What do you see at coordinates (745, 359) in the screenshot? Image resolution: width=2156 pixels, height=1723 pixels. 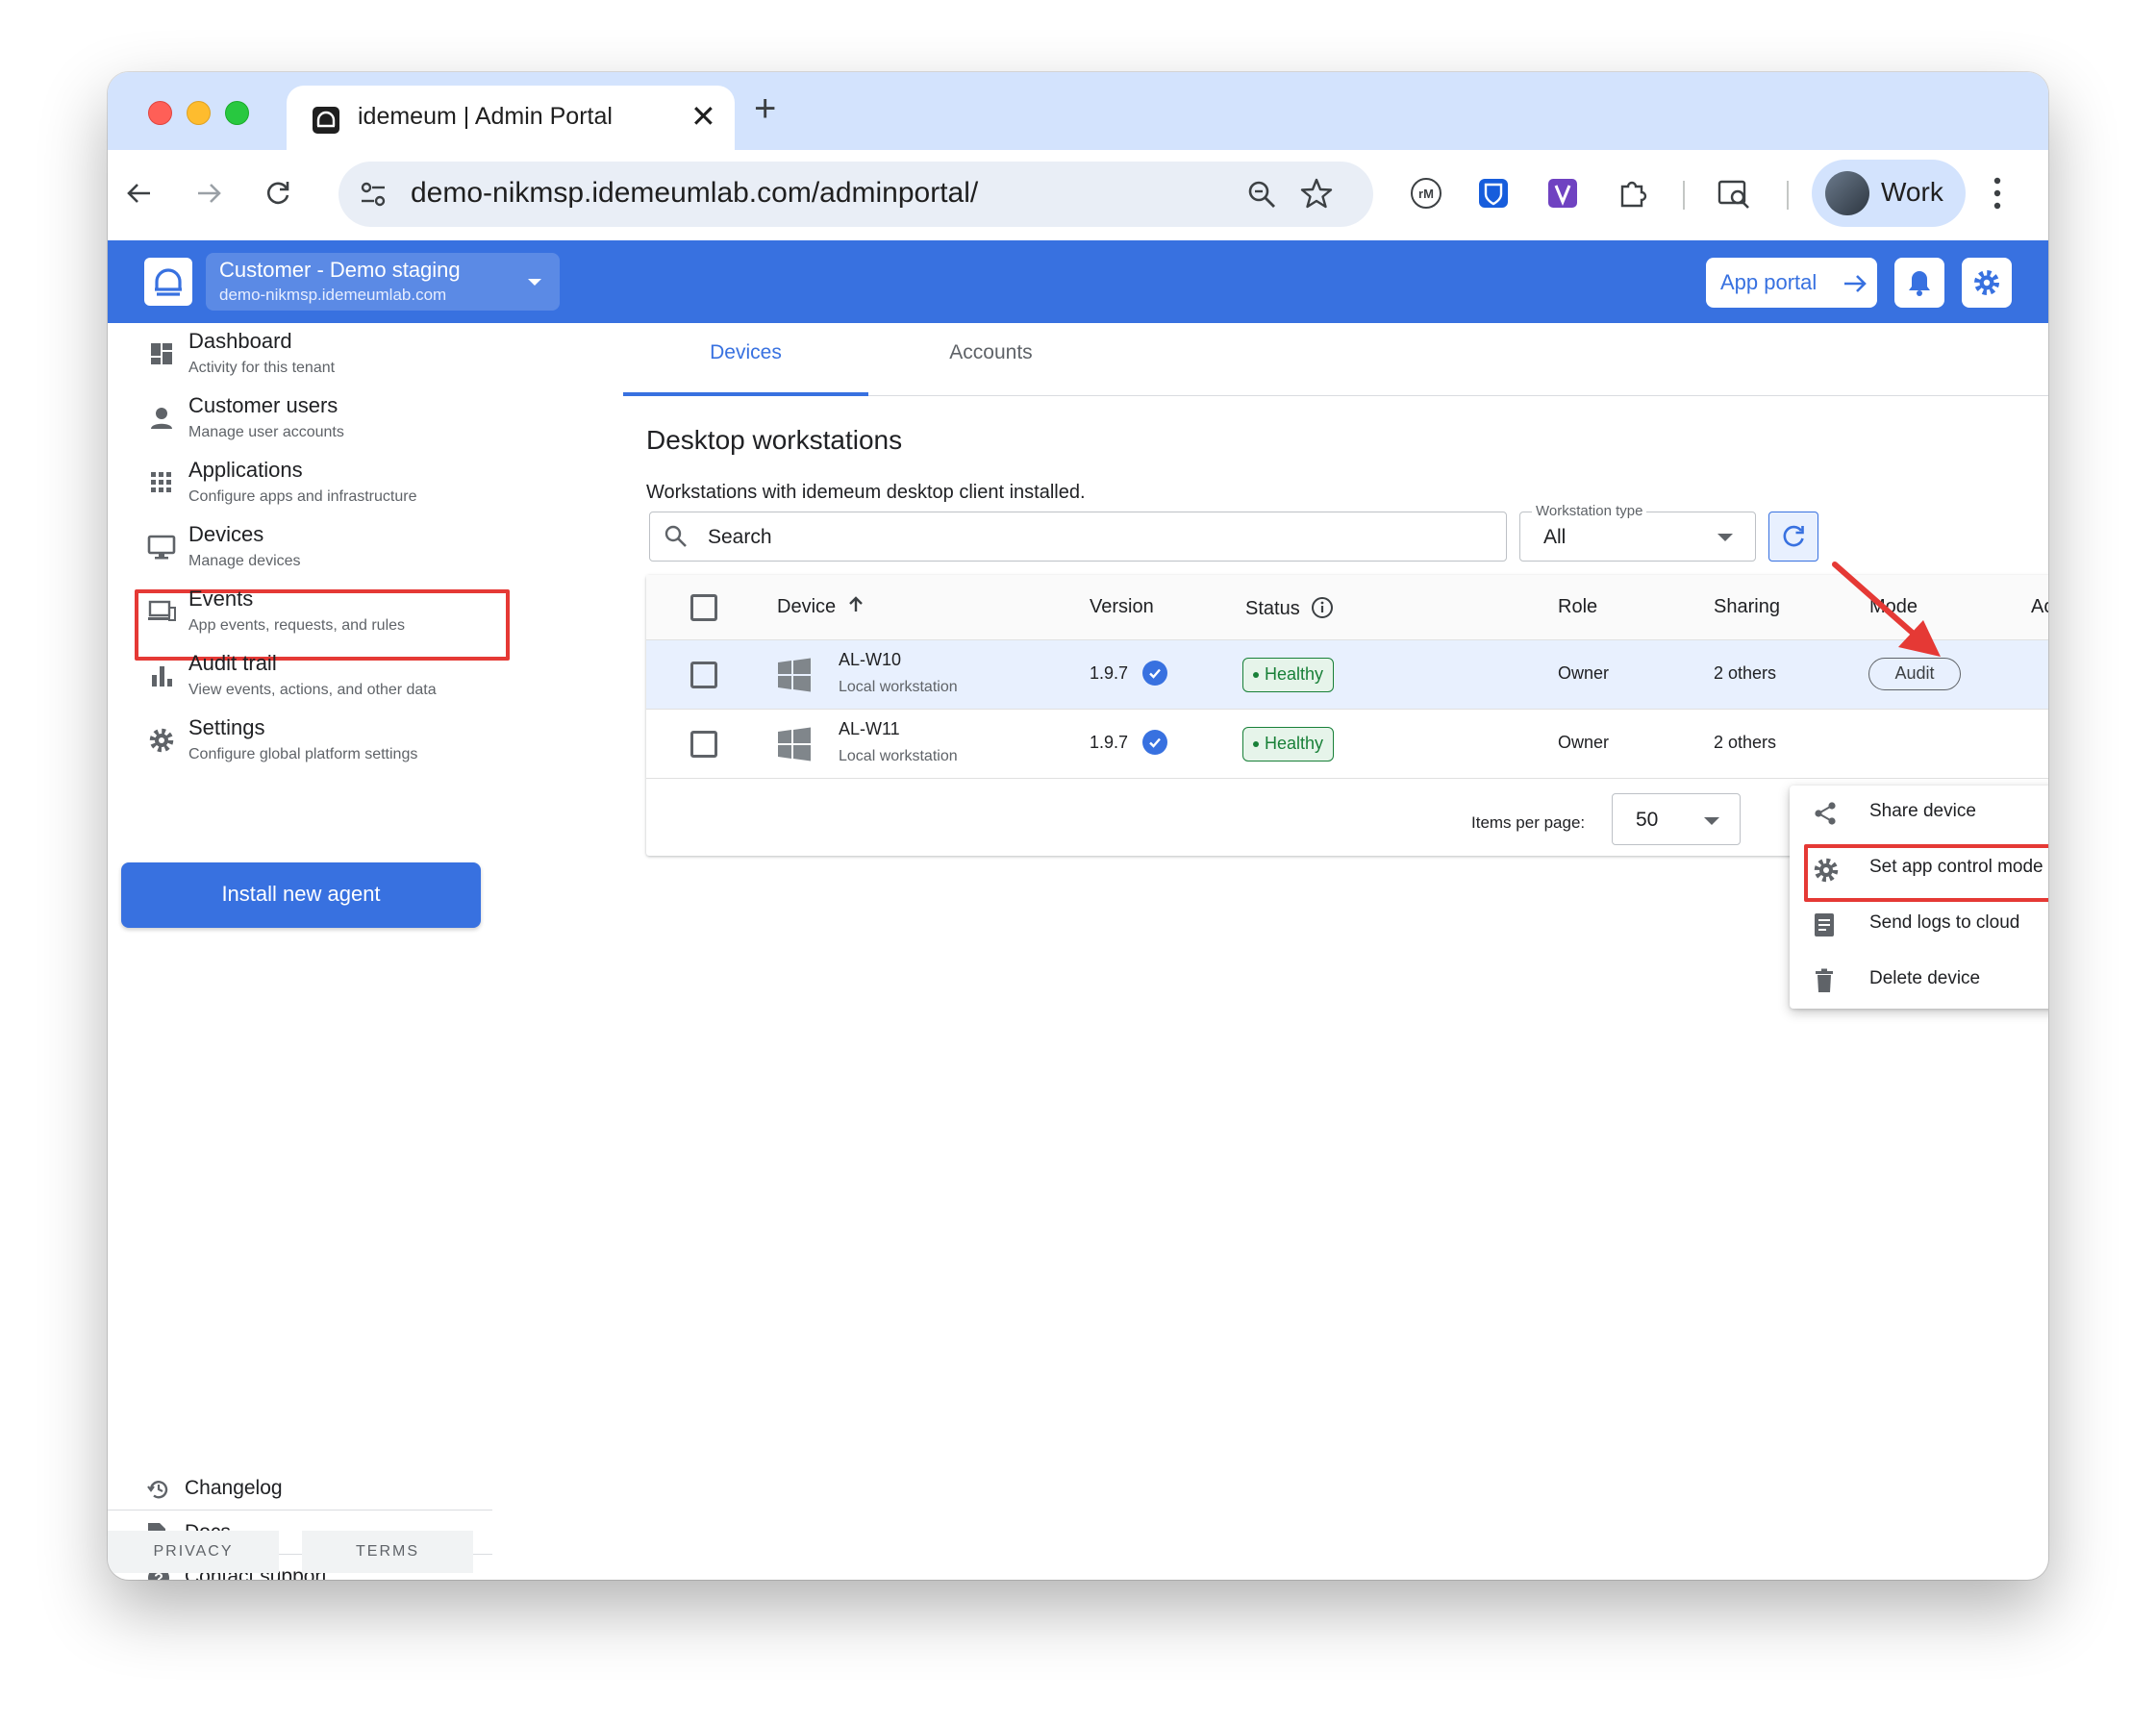 I see `tab-devices: Devices` at bounding box center [745, 359].